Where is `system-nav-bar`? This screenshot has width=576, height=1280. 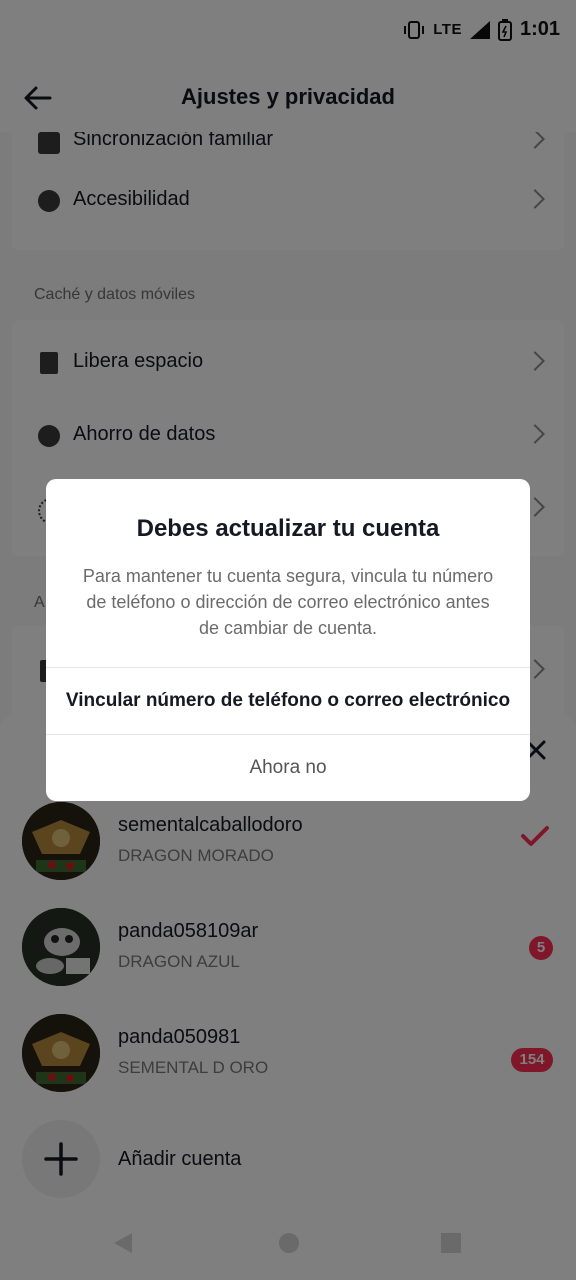
system-nav-bar is located at coordinates (288, 1244).